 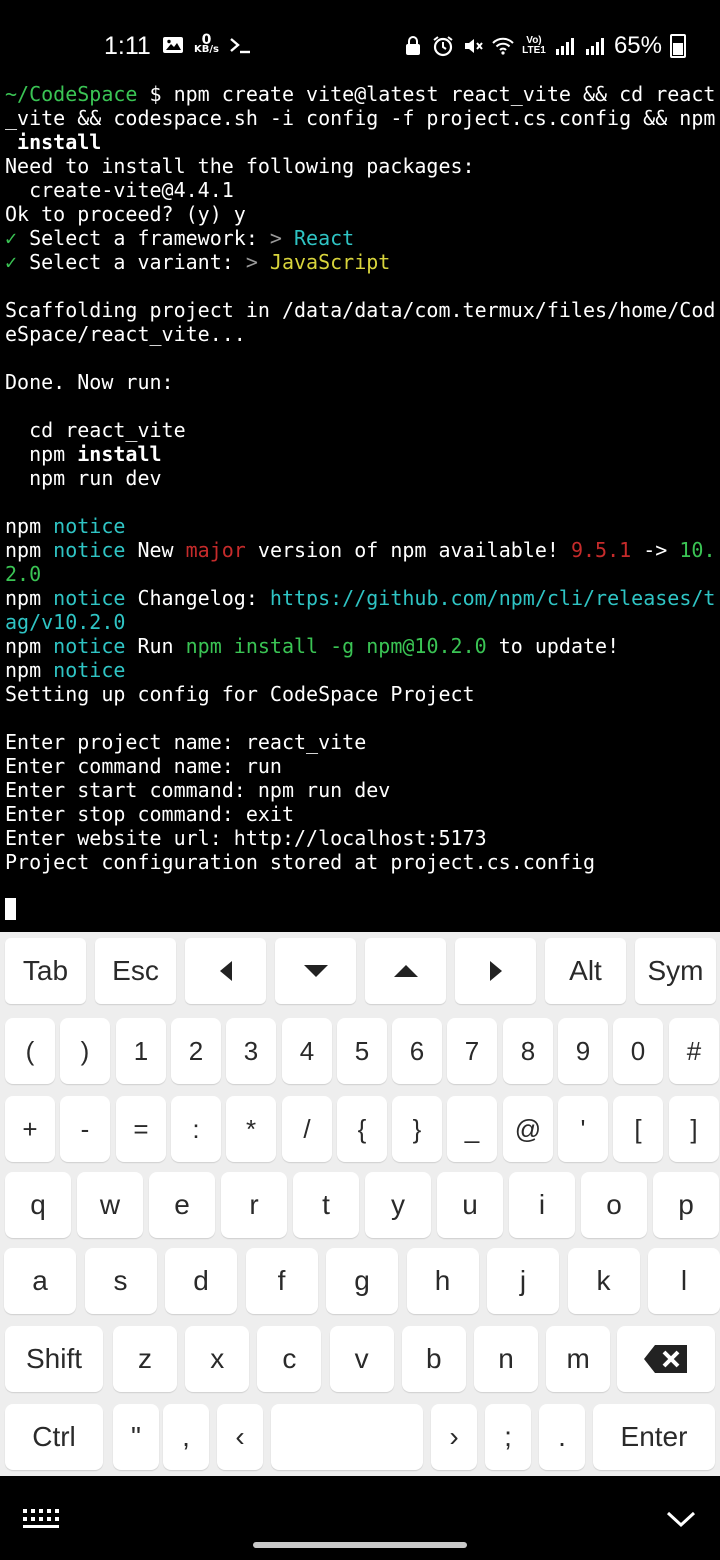 What do you see at coordinates (145, 1359) in the screenshot?
I see `key-z: z` at bounding box center [145, 1359].